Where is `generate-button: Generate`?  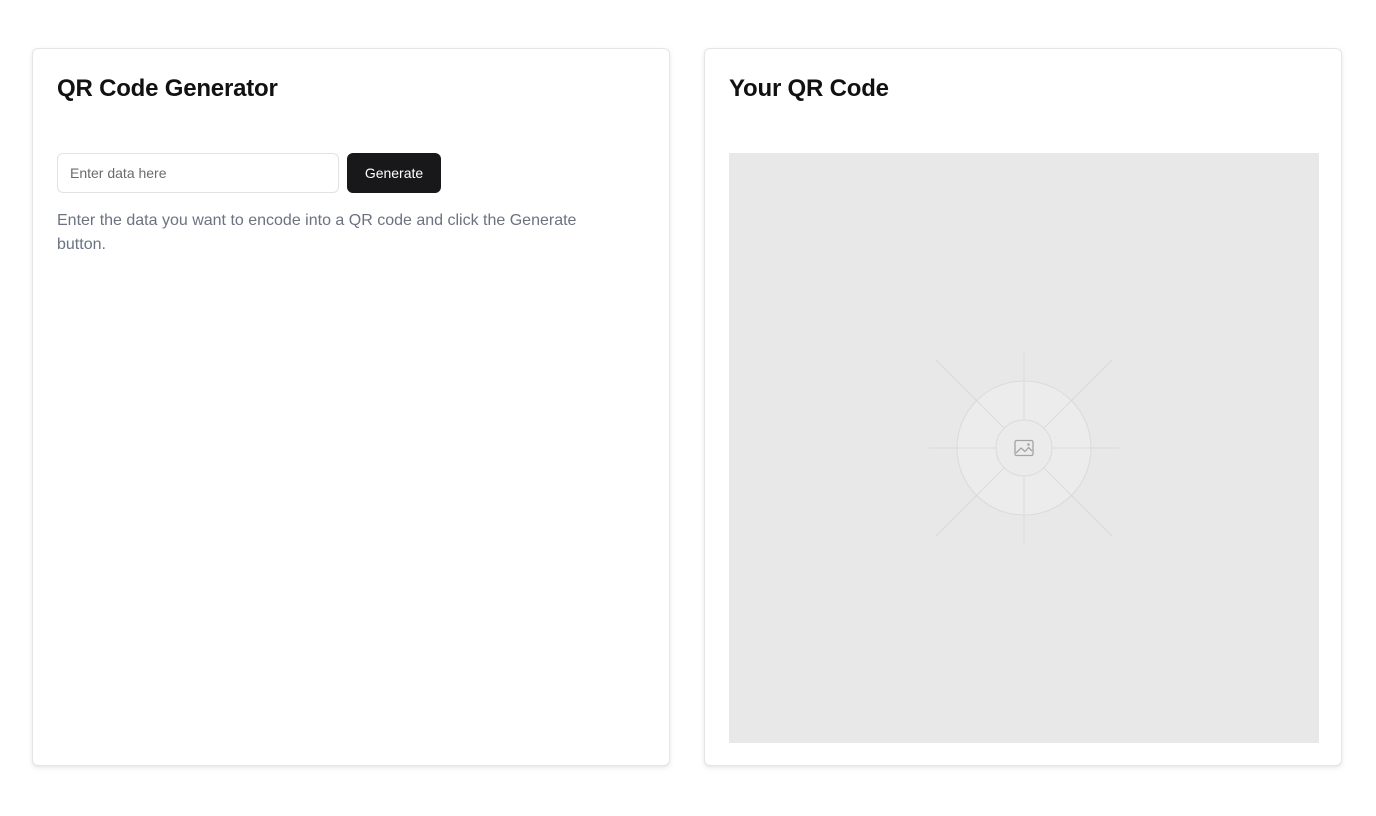 generate-button: Generate is located at coordinates (394, 173).